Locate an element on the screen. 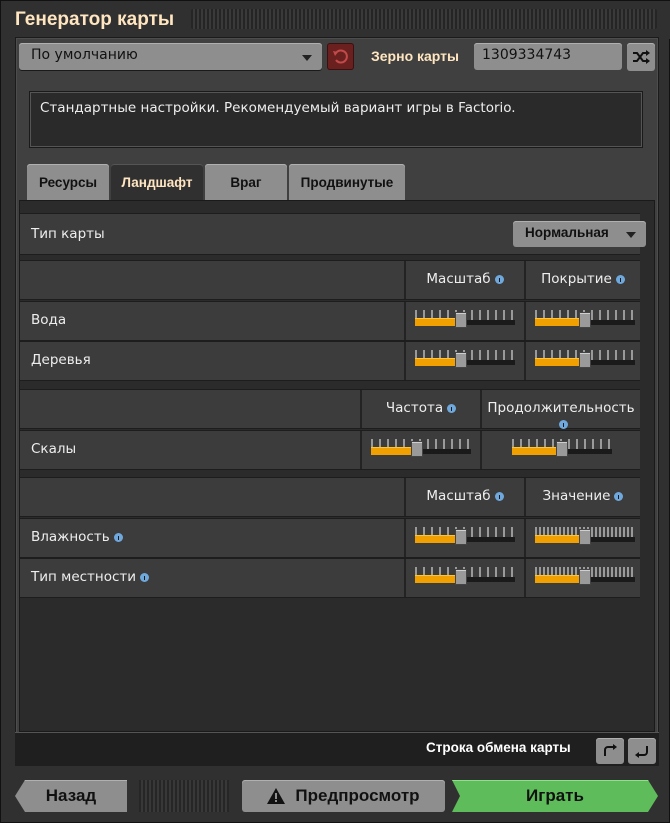 The image size is (670, 823). random-seed-button is located at coordinates (641, 57).